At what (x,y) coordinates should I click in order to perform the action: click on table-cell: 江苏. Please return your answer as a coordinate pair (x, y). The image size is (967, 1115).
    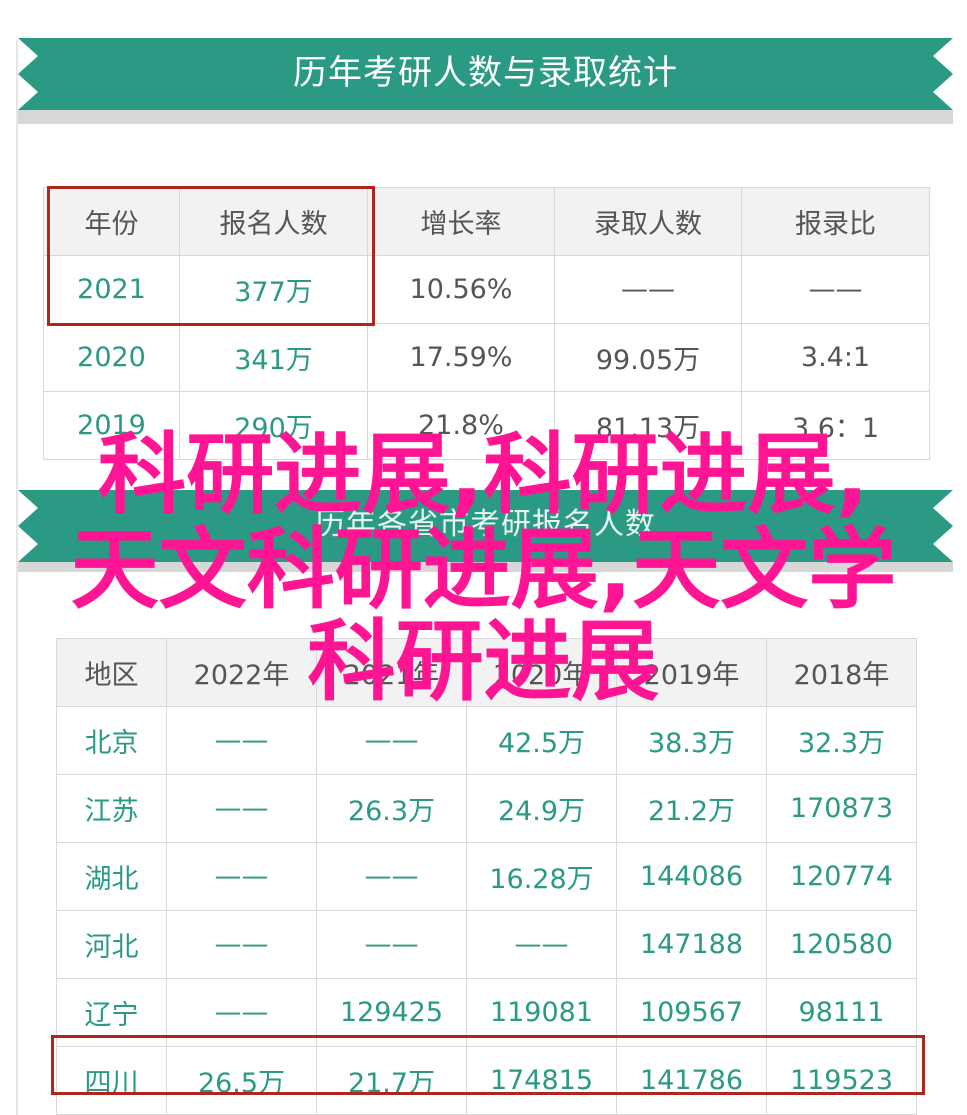
    Looking at the image, I should click on (111, 808).